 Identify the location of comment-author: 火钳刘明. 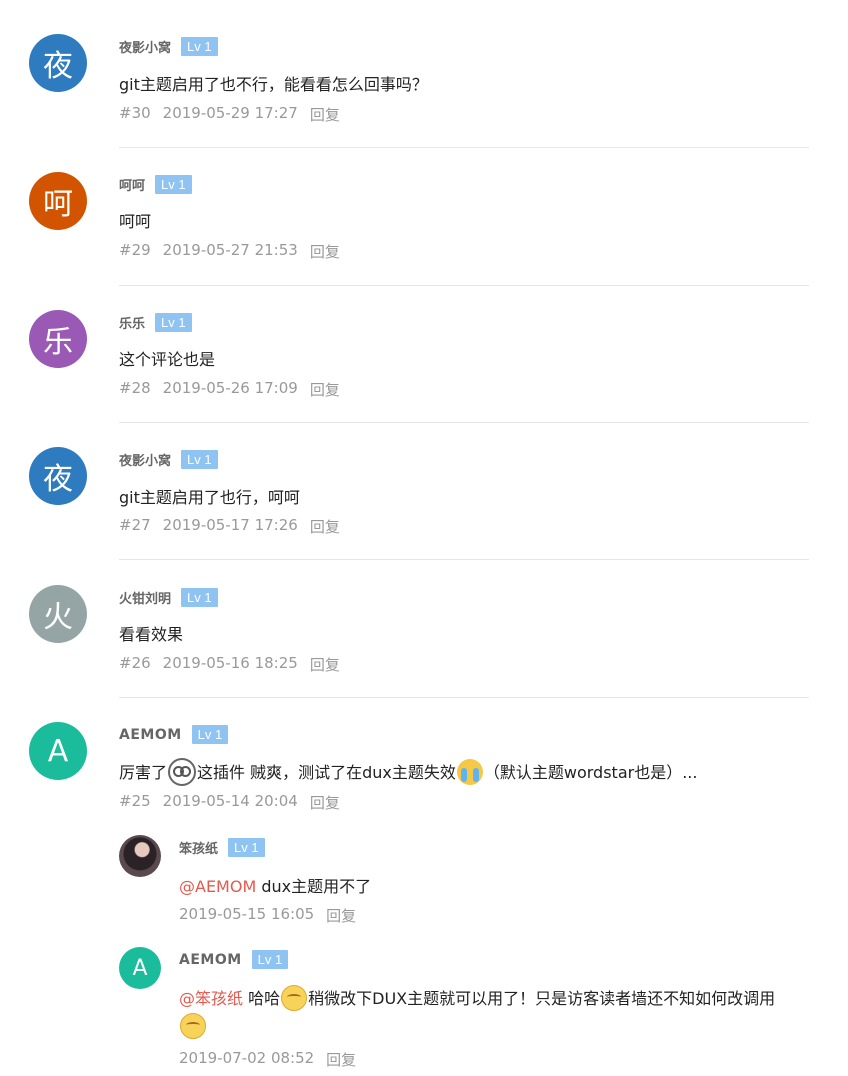
(145, 597).